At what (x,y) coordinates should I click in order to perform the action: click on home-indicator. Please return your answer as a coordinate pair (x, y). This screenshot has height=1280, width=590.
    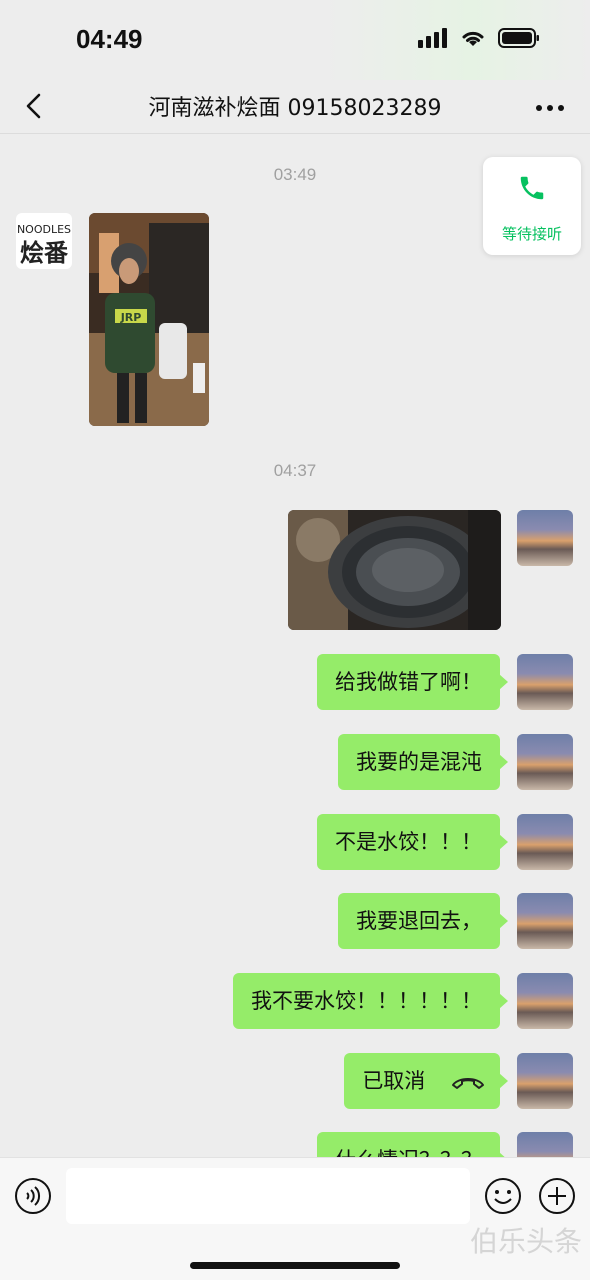
    Looking at the image, I should click on (295, 1265).